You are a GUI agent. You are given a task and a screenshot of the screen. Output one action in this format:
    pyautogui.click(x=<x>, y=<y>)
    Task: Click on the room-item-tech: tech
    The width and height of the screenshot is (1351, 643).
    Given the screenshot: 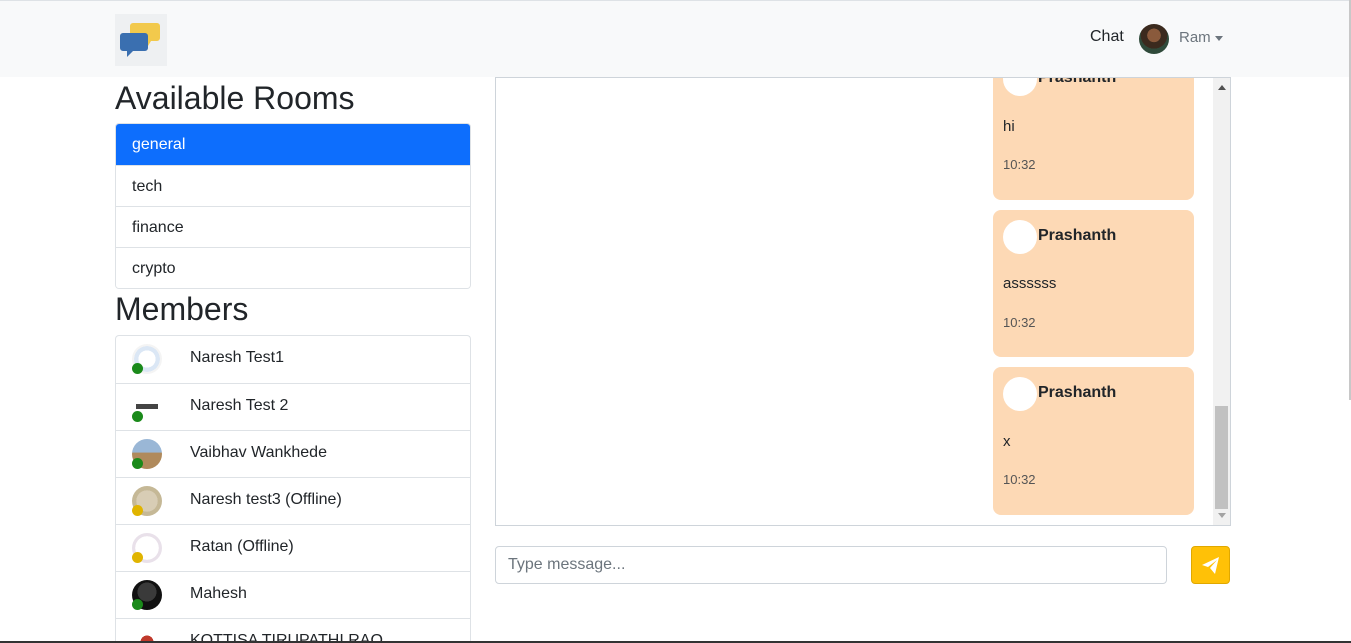 What is the action you would take?
    pyautogui.click(x=293, y=185)
    